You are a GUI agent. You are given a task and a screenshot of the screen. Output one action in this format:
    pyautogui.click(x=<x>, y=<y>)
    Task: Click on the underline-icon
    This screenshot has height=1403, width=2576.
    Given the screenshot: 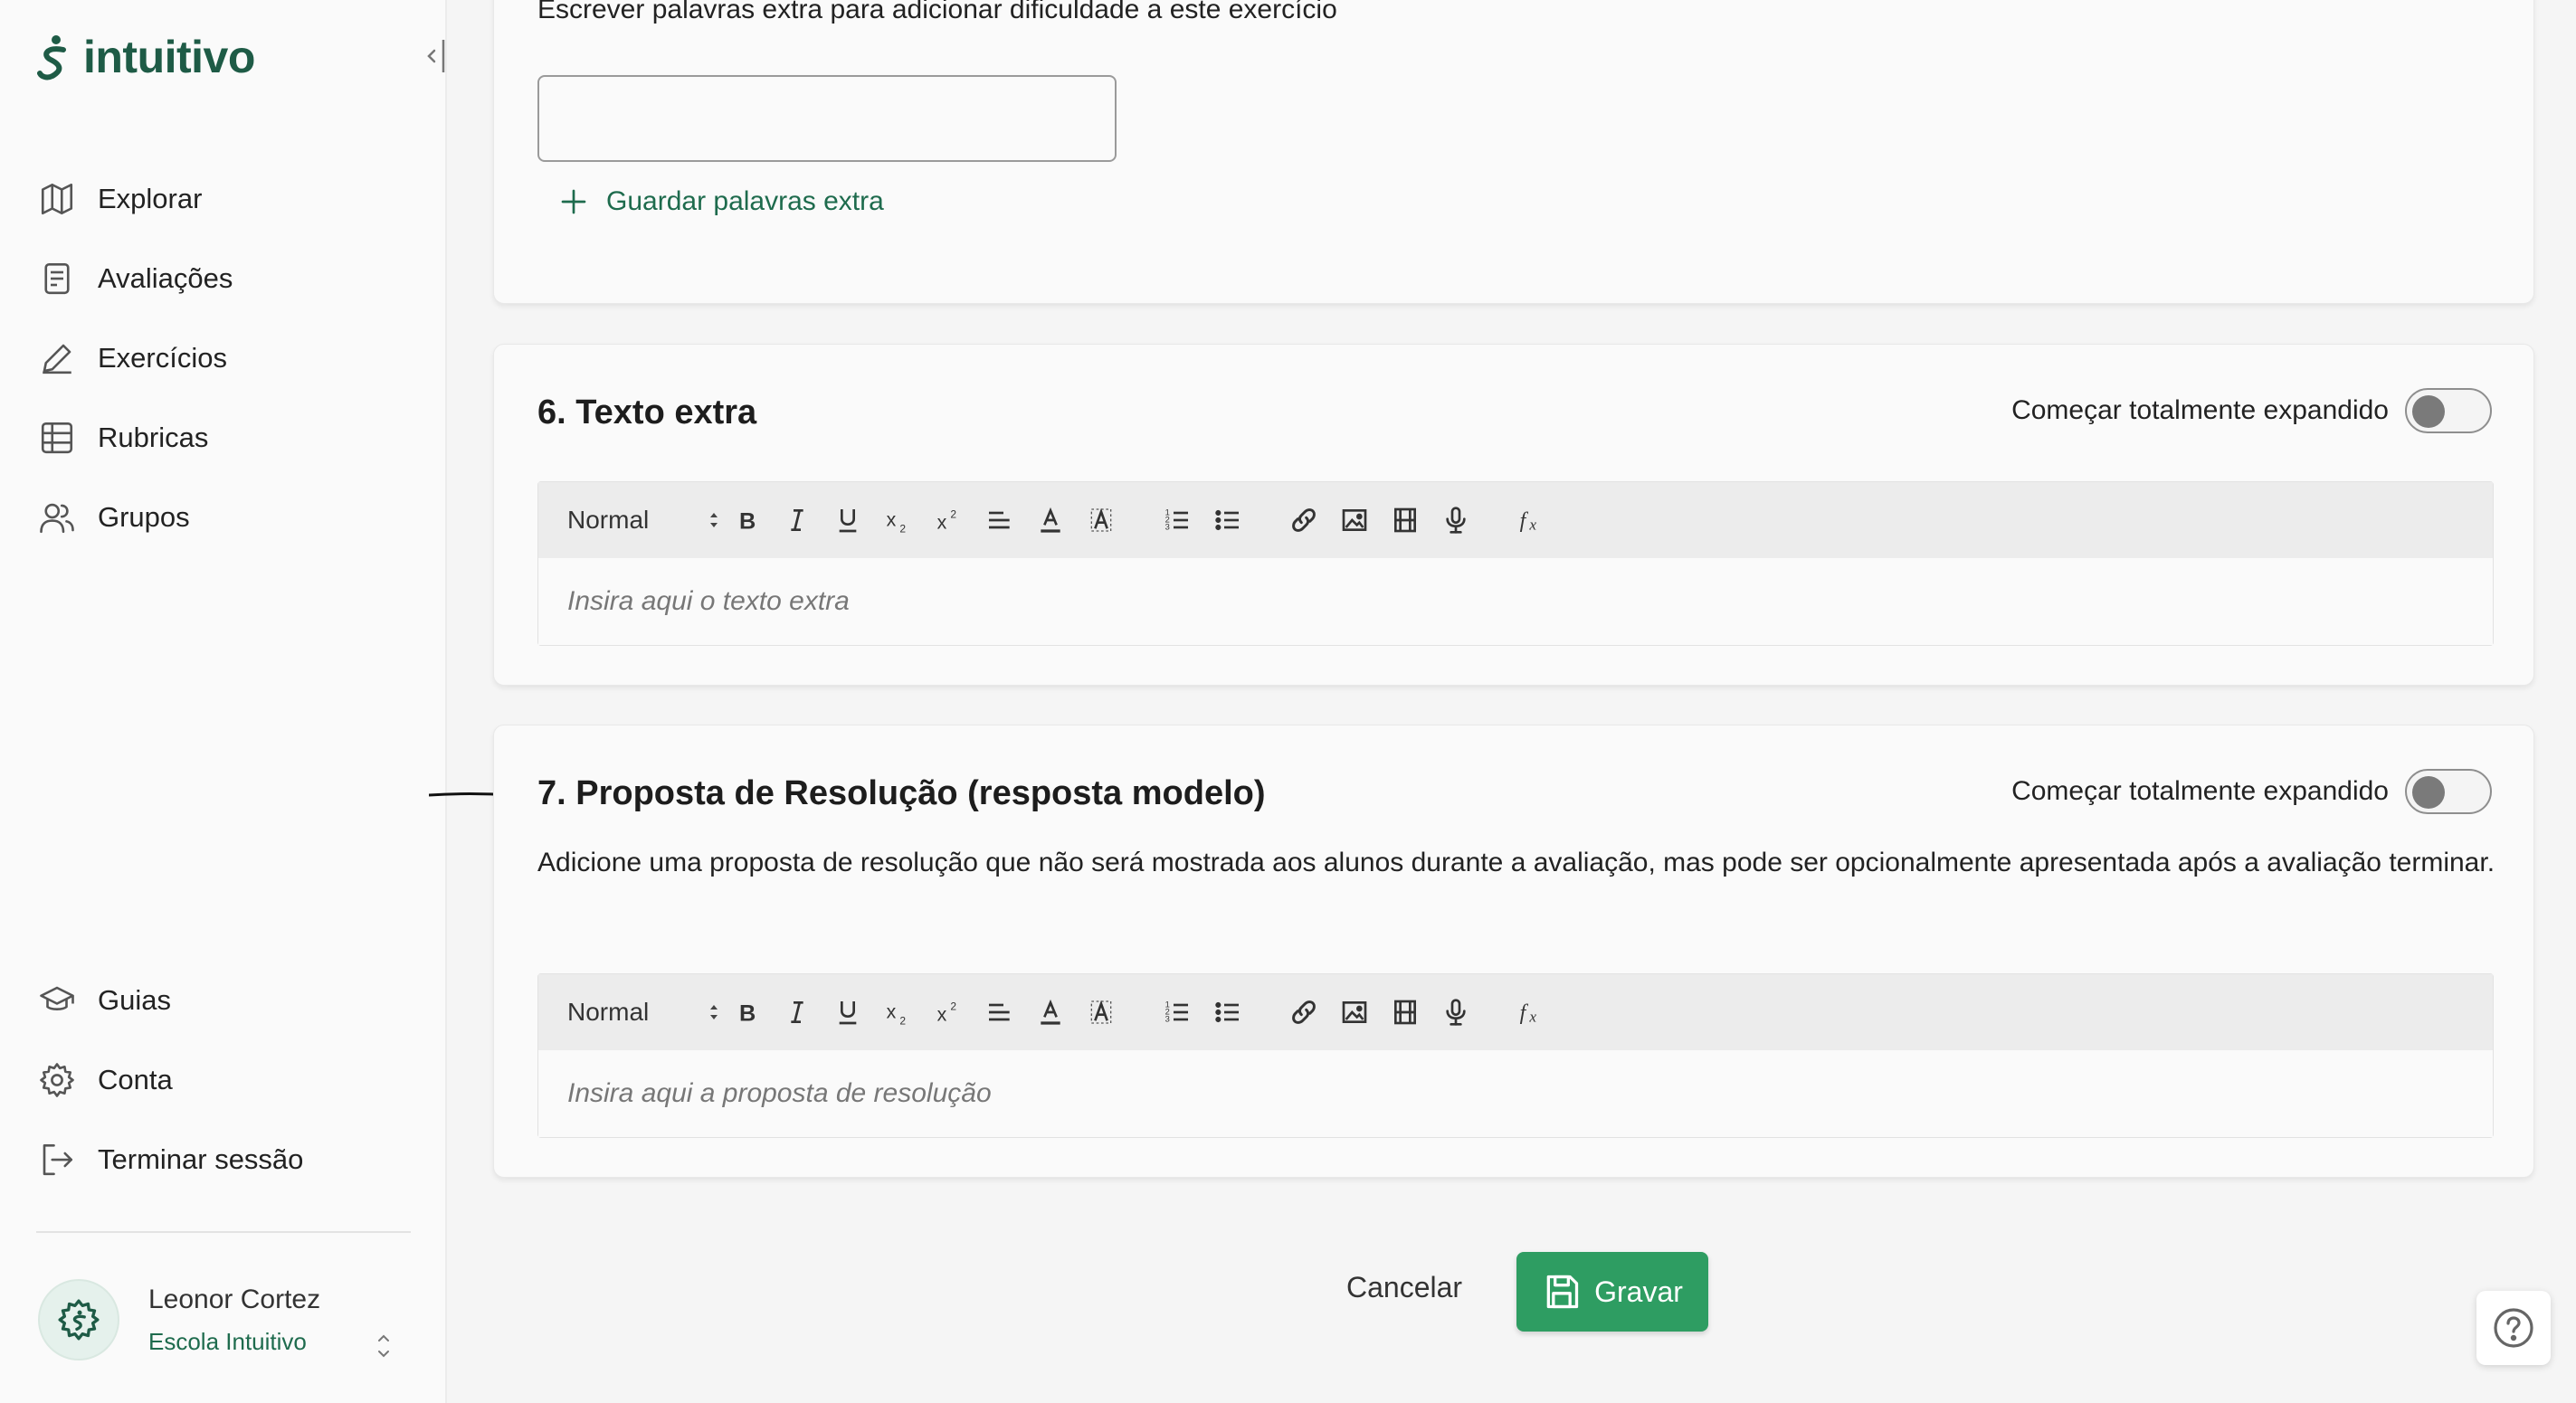 What is the action you would take?
    pyautogui.click(x=848, y=1013)
    